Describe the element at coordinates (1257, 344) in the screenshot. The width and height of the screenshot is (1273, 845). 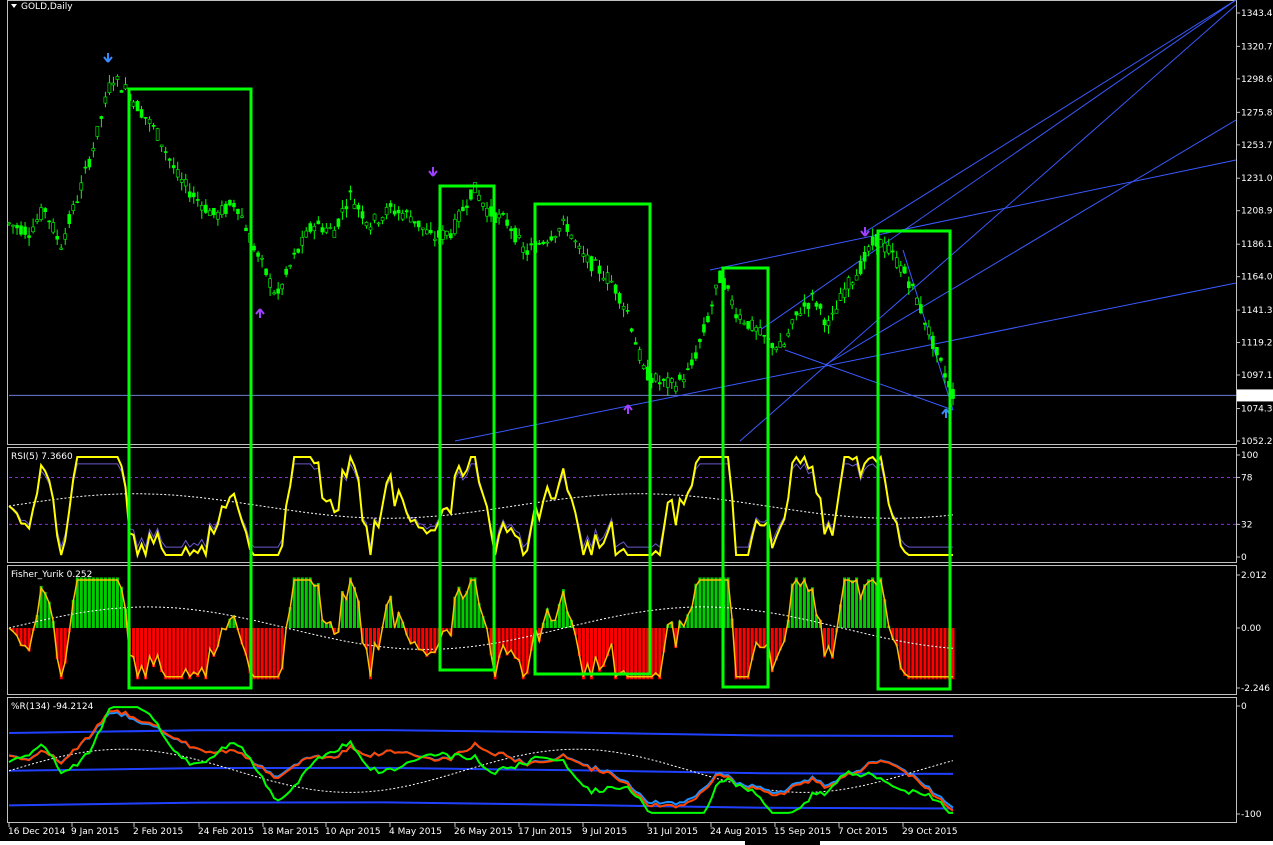
I see `price-tick-label: 1119.2` at that location.